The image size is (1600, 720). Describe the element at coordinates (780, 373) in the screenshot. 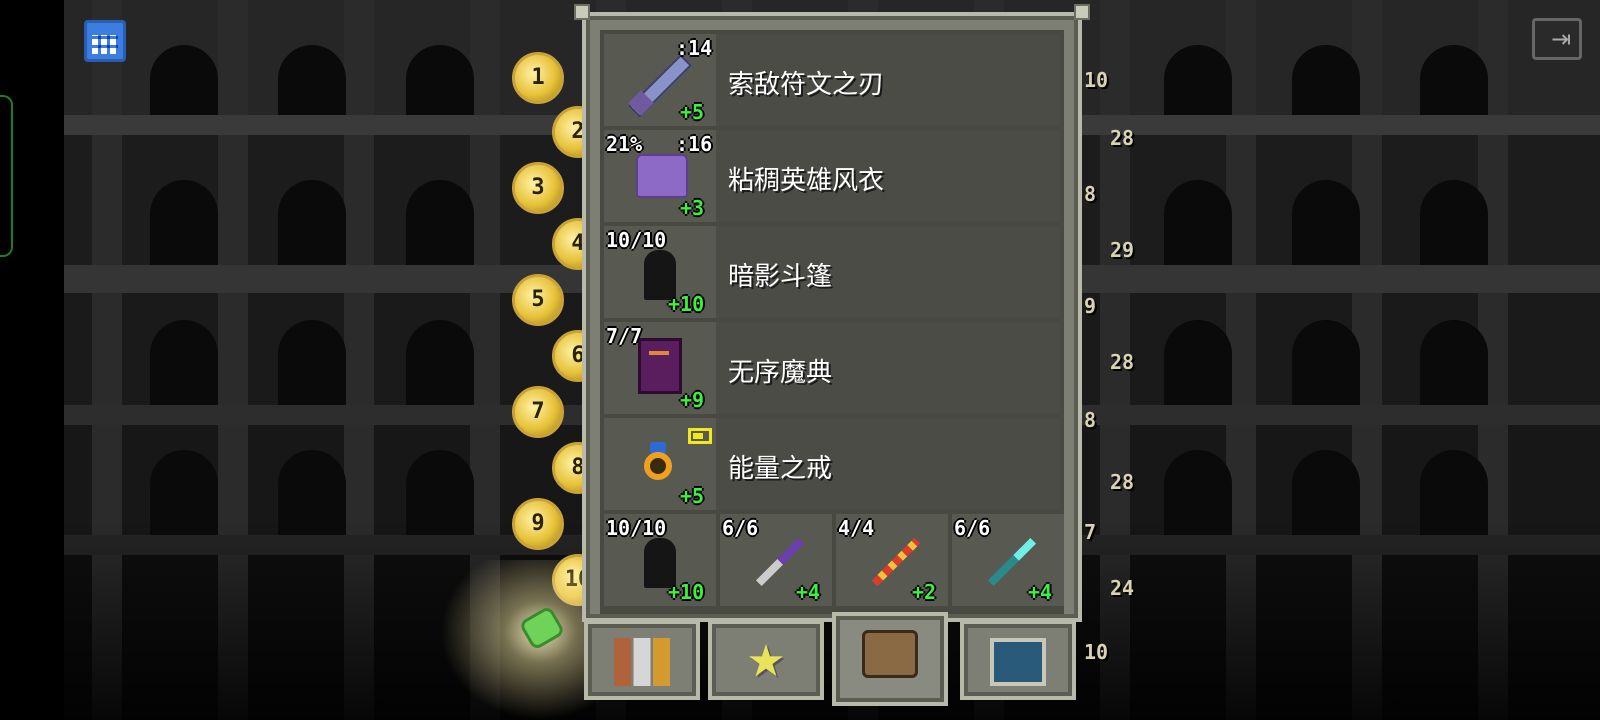

I see `item-name: 无序魔典` at that location.